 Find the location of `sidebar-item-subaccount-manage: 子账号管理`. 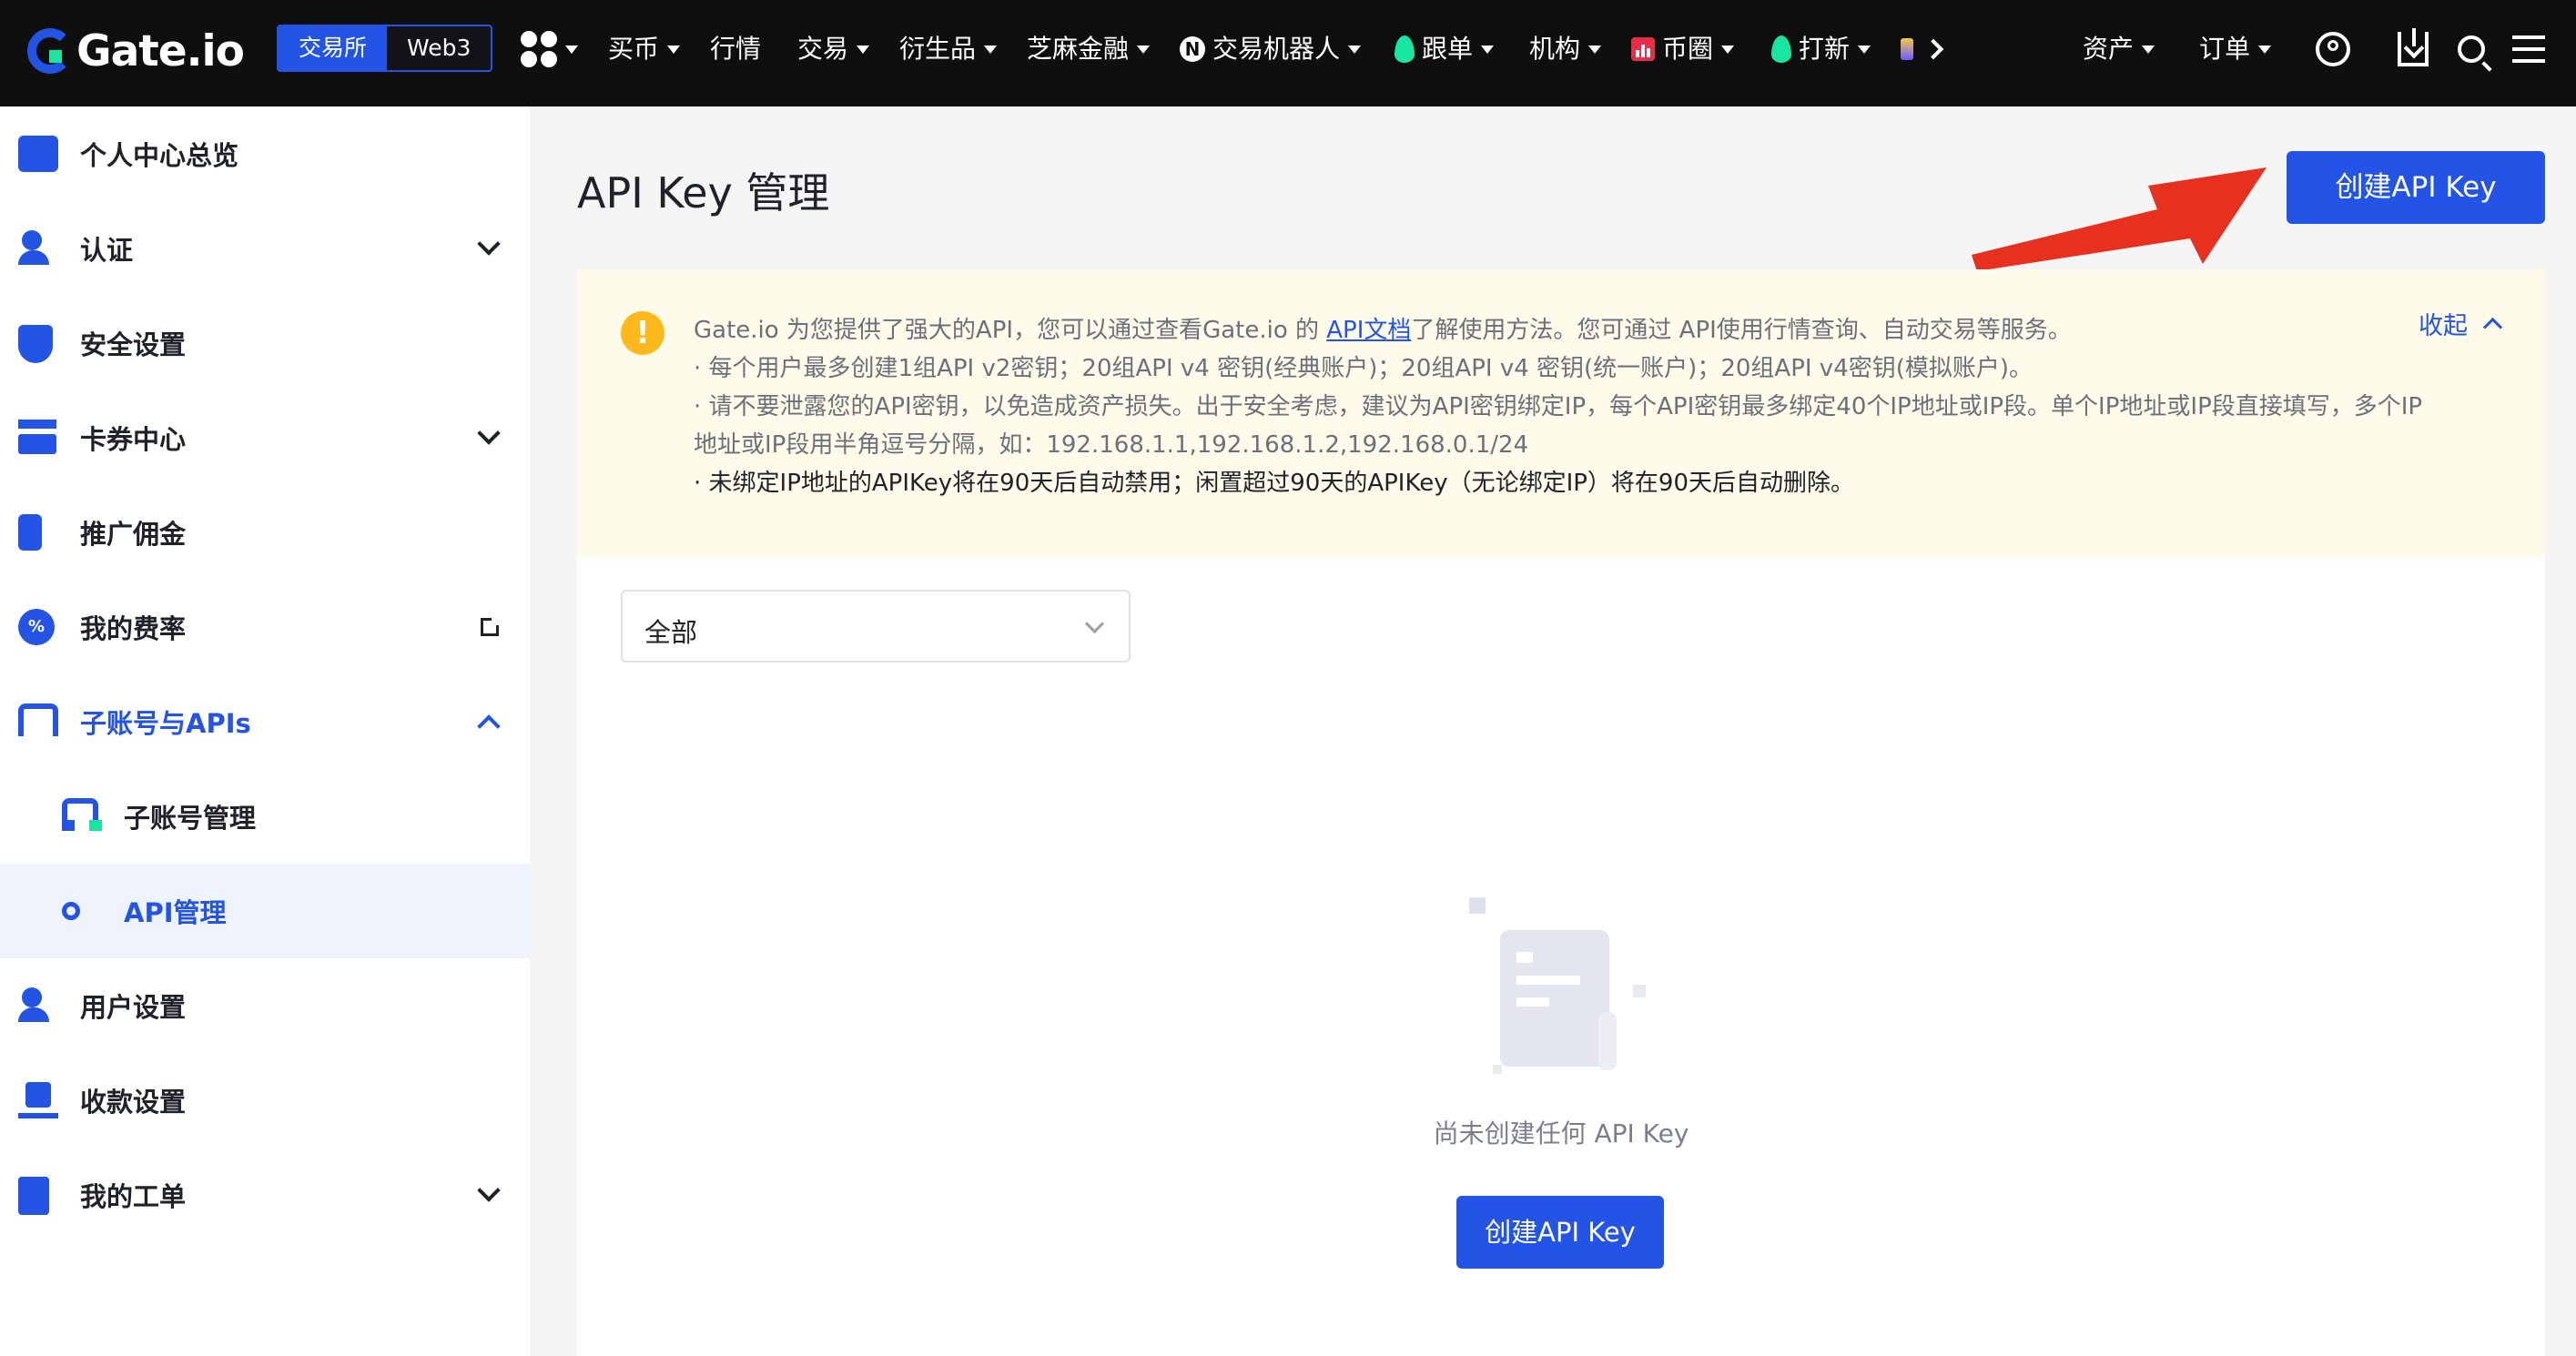

sidebar-item-subaccount-manage: 子账号管理 is located at coordinates (265, 816).